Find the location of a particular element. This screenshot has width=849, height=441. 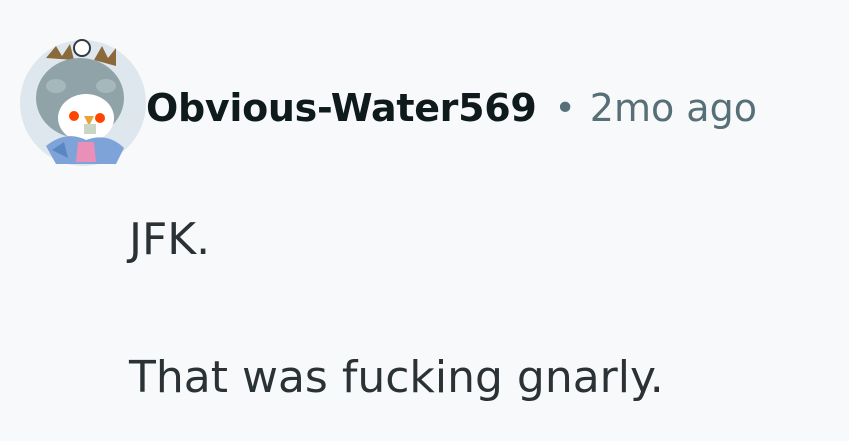

comment-paragraph: That was fucking gnarly. is located at coordinates (396, 377).